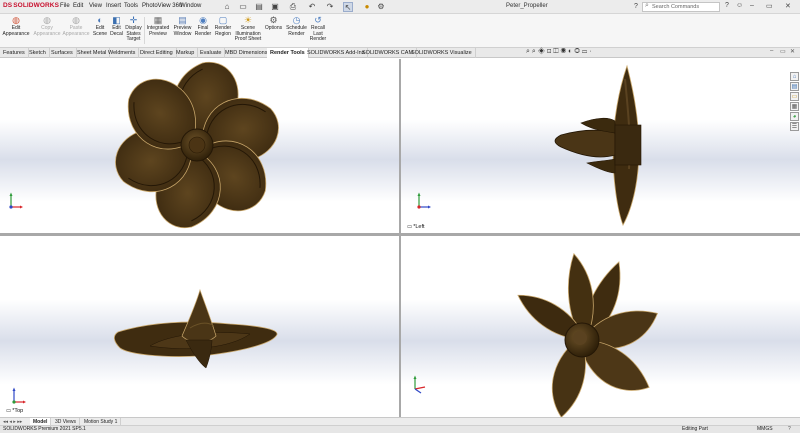 This screenshot has width=800, height=433. What do you see at coordinates (227, 7) in the screenshot?
I see `home-icon: ⌂` at bounding box center [227, 7].